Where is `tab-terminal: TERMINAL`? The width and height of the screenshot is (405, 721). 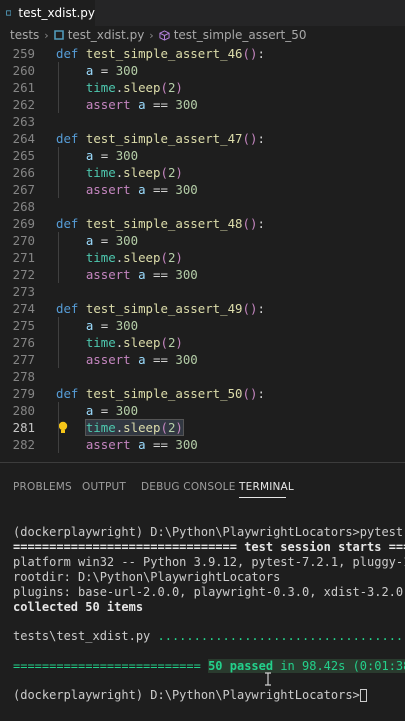
tab-terminal: TERMINAL is located at coordinates (266, 487).